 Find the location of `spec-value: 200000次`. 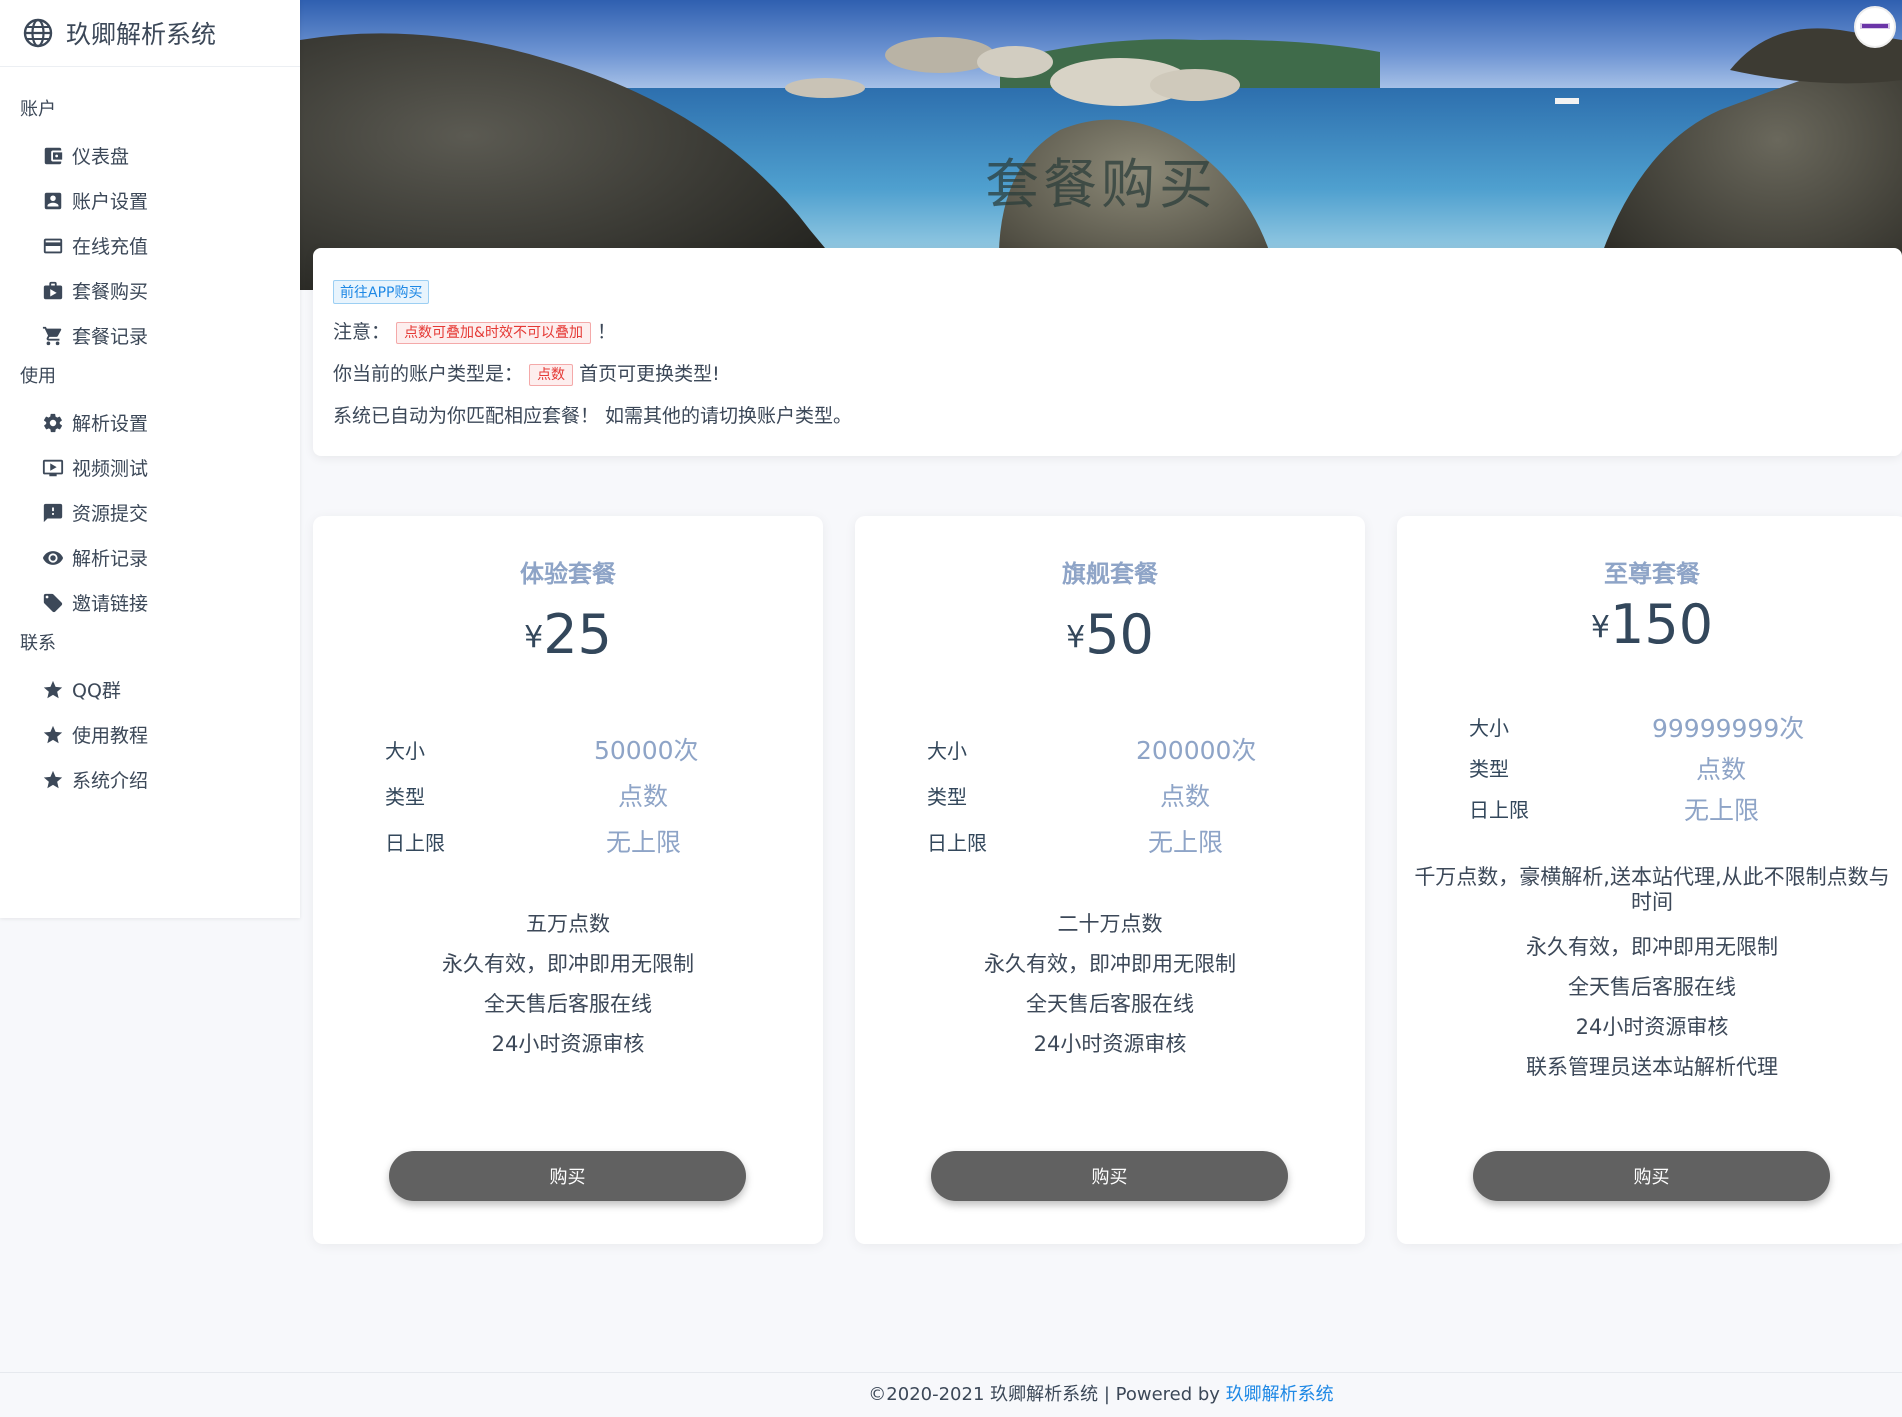

spec-value: 200000次 is located at coordinates (1196, 750).